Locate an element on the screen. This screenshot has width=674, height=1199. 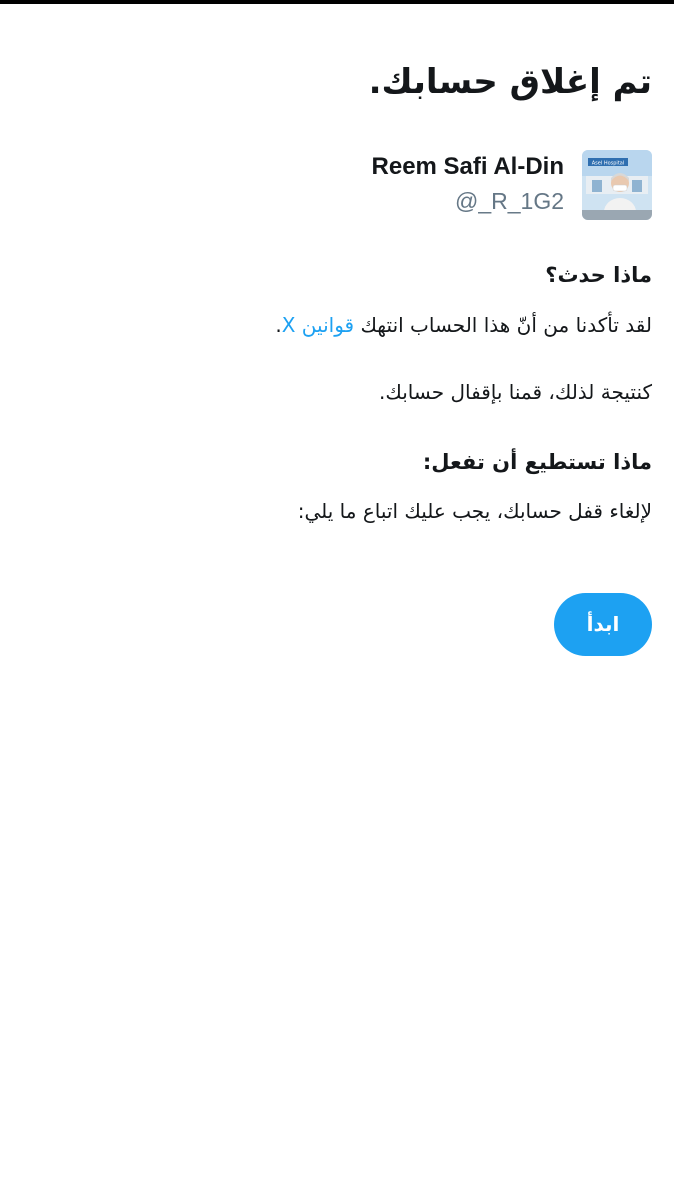
avatar: Asel Hospital is located at coordinates (617, 185).